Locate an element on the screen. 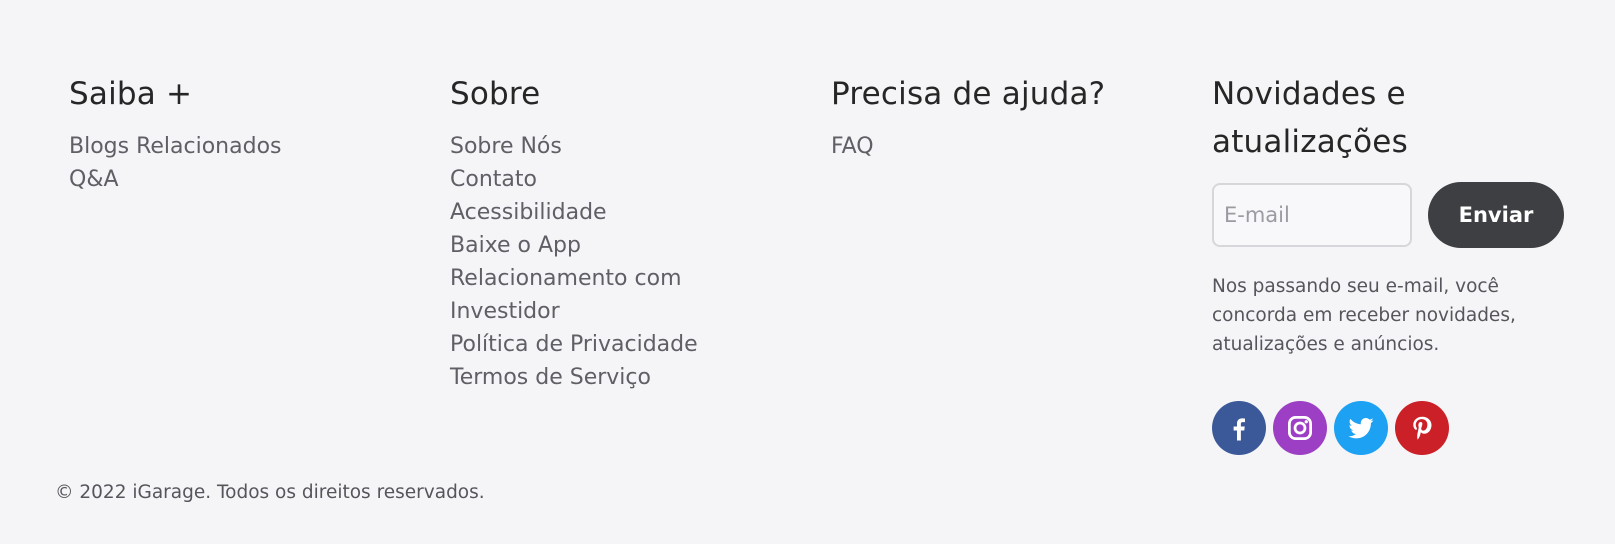 Image resolution: width=1615 pixels, height=544 pixels. link-download-app: Baixe o App is located at coordinates (615, 245).